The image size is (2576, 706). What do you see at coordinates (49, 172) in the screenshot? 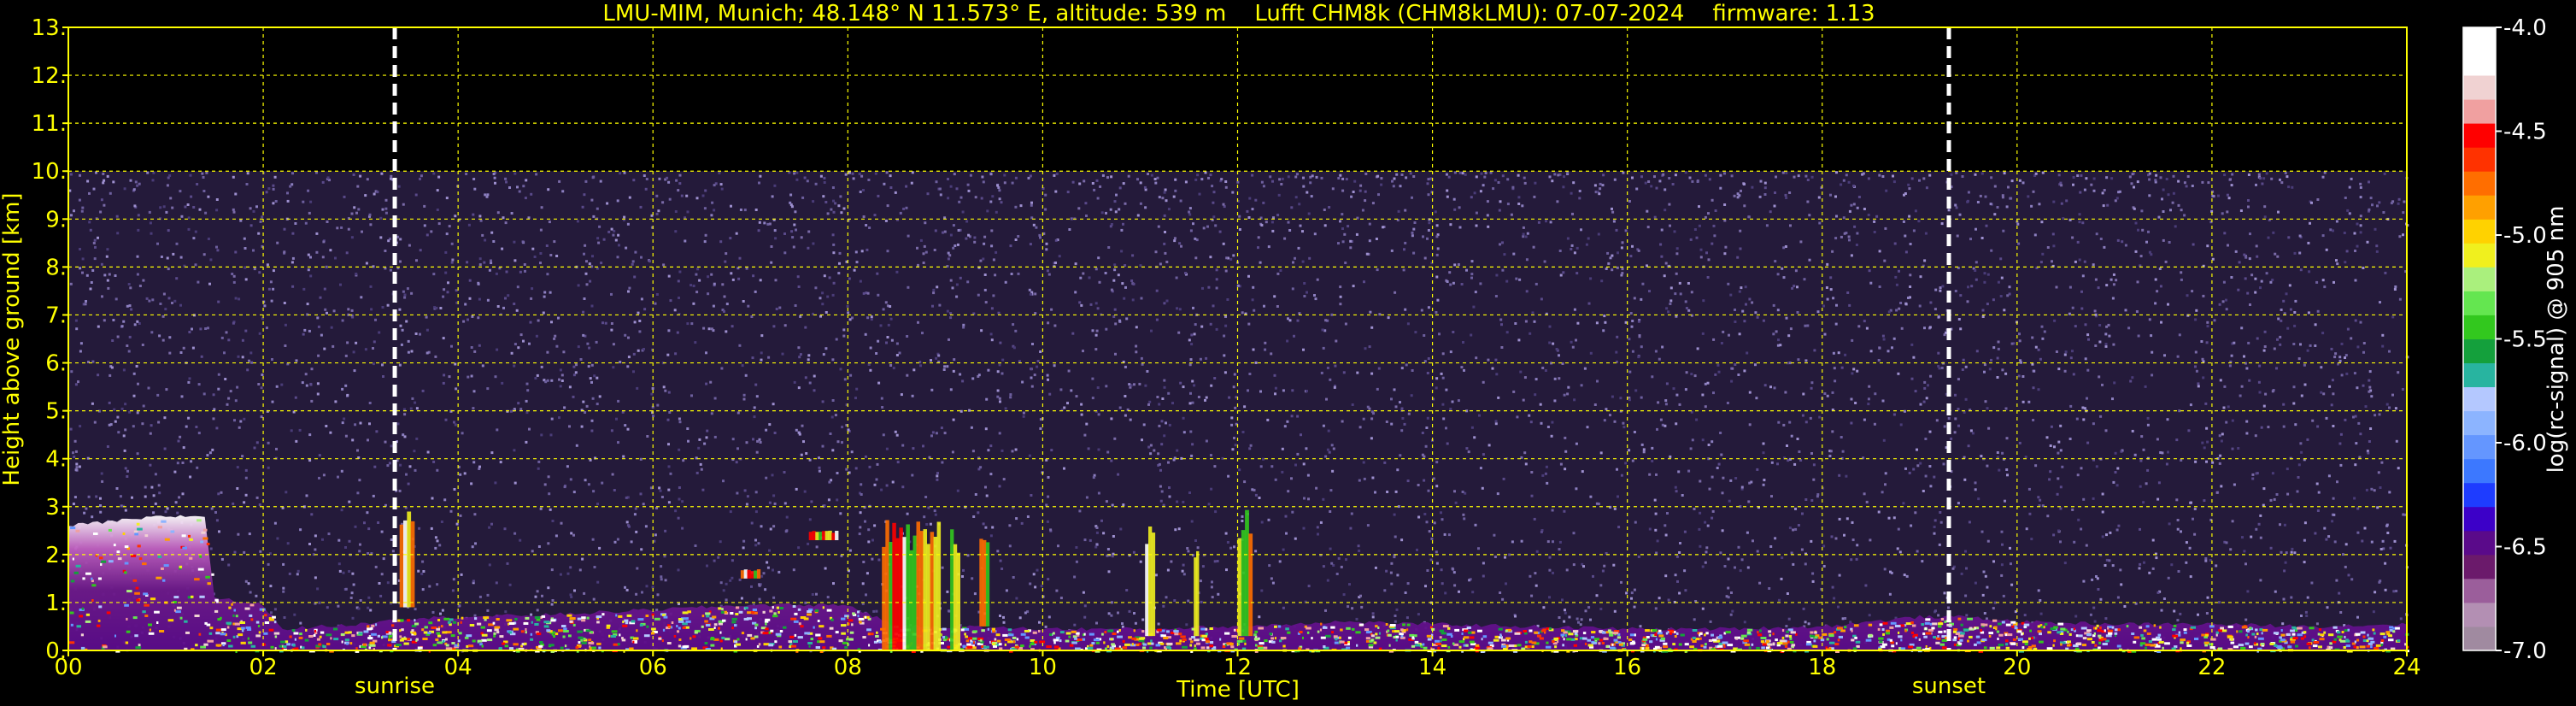
I see `y-tick-label: 10.` at bounding box center [49, 172].